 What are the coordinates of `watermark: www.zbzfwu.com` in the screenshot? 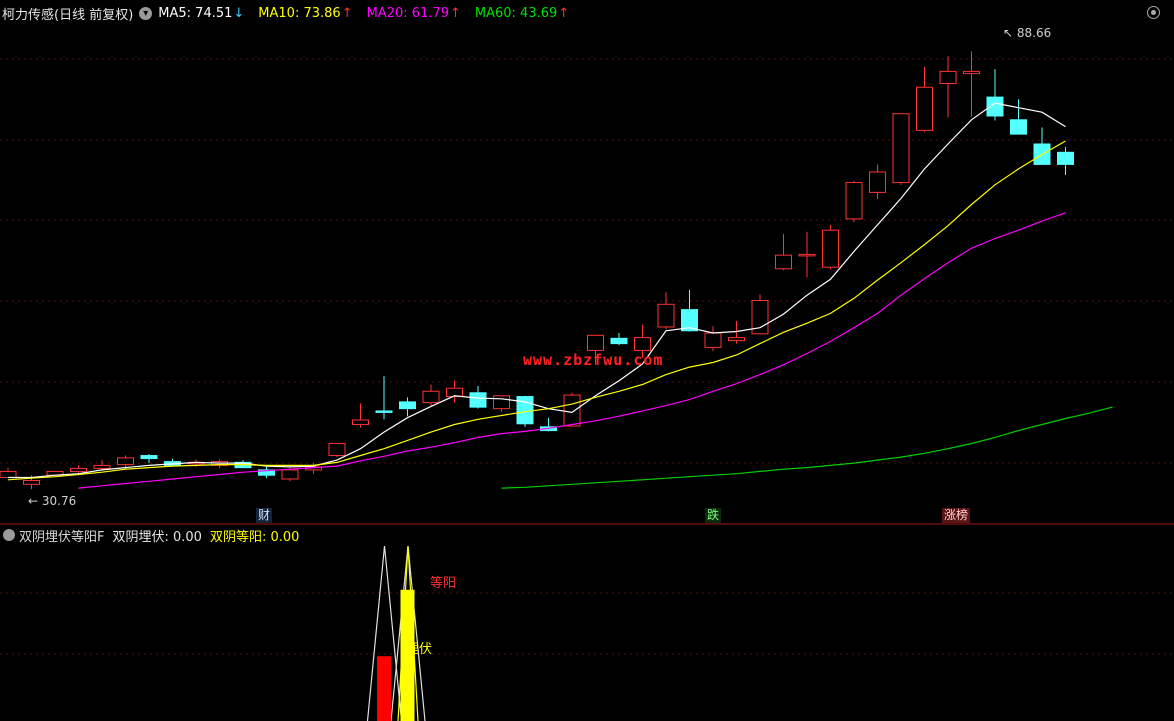 It's located at (593, 360).